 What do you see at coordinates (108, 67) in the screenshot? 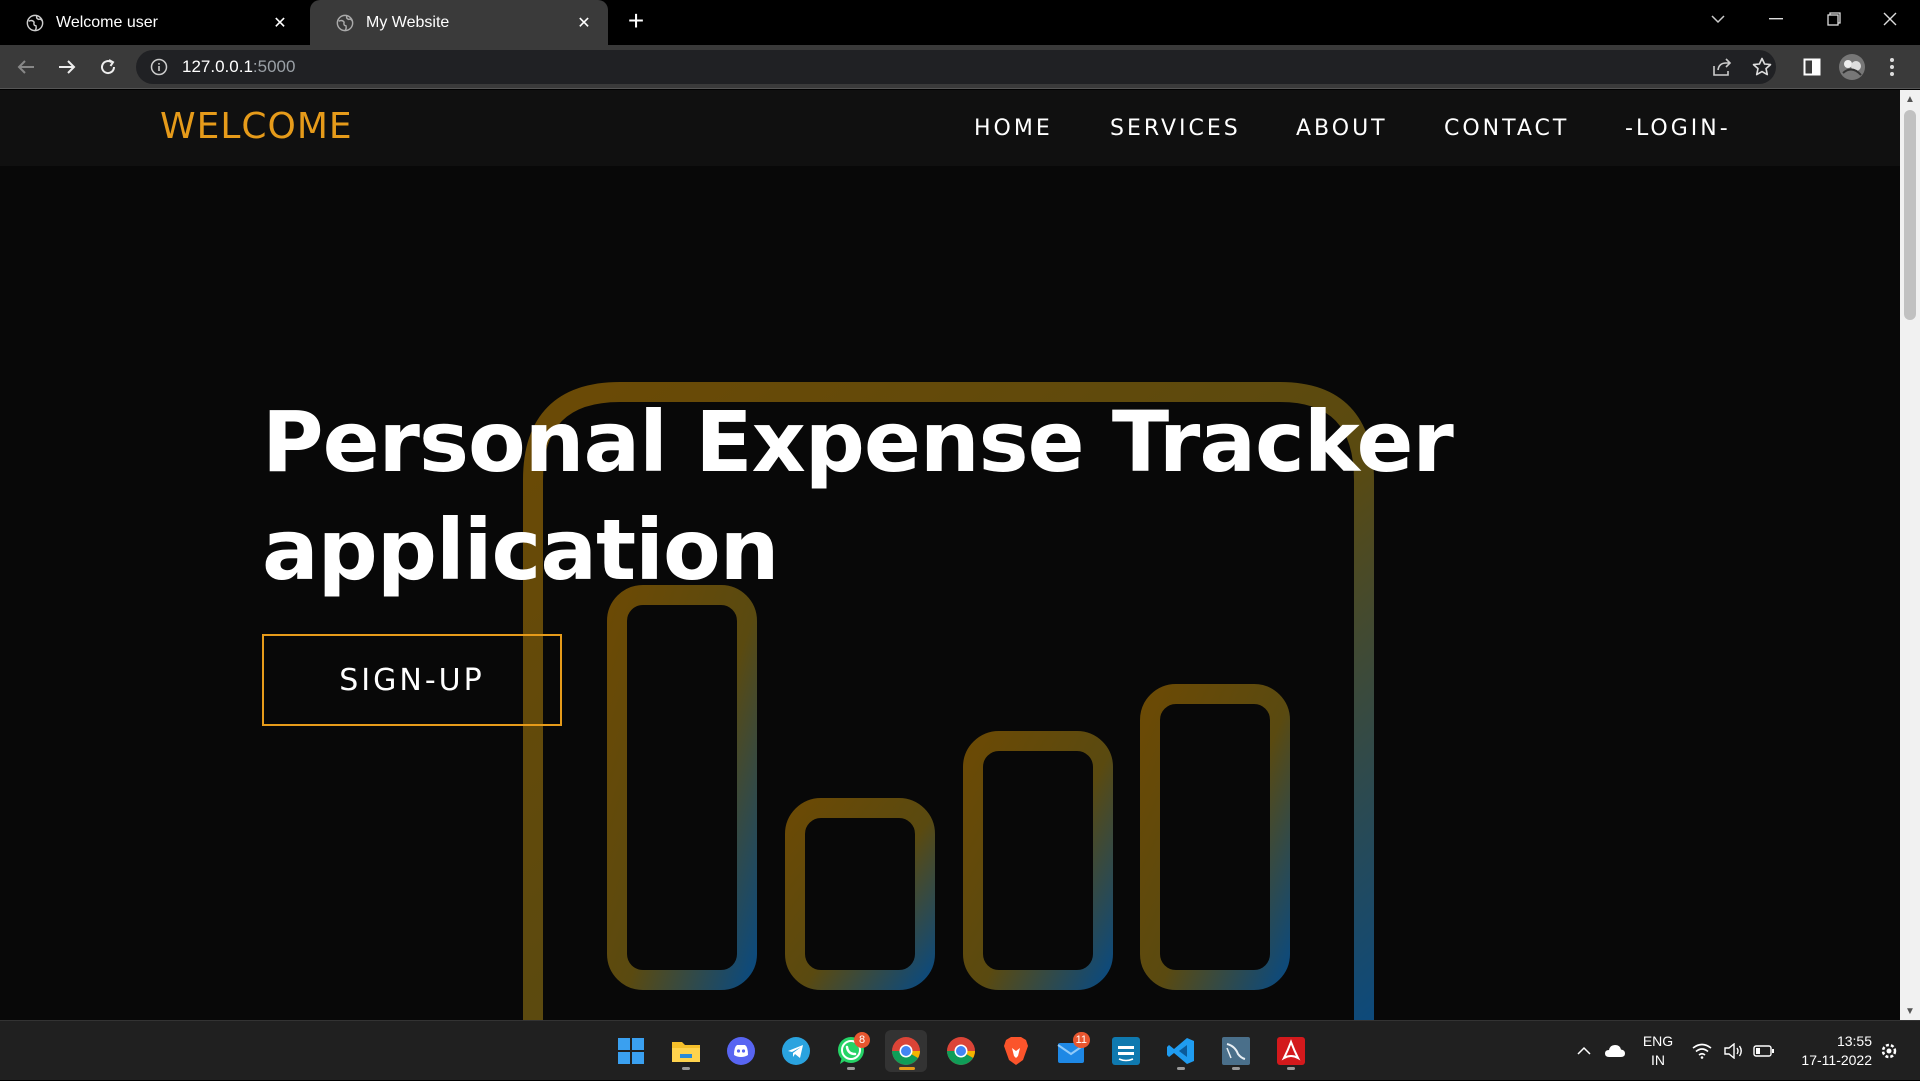
I see `reload-icon` at bounding box center [108, 67].